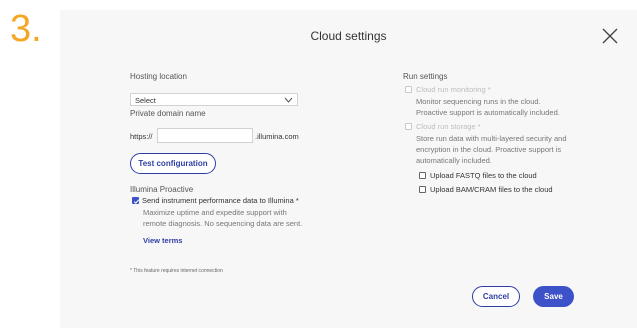 This screenshot has height=328, width=637. I want to click on close-button, so click(610, 36).